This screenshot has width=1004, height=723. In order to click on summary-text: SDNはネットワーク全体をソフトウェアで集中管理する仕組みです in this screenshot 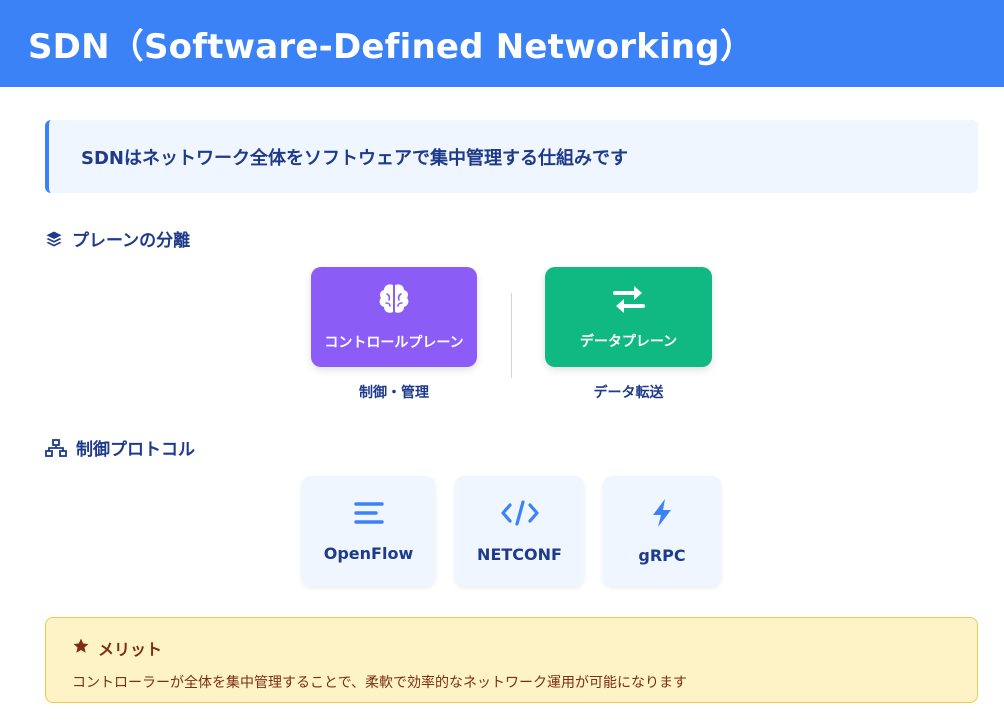, I will do `click(354, 158)`.